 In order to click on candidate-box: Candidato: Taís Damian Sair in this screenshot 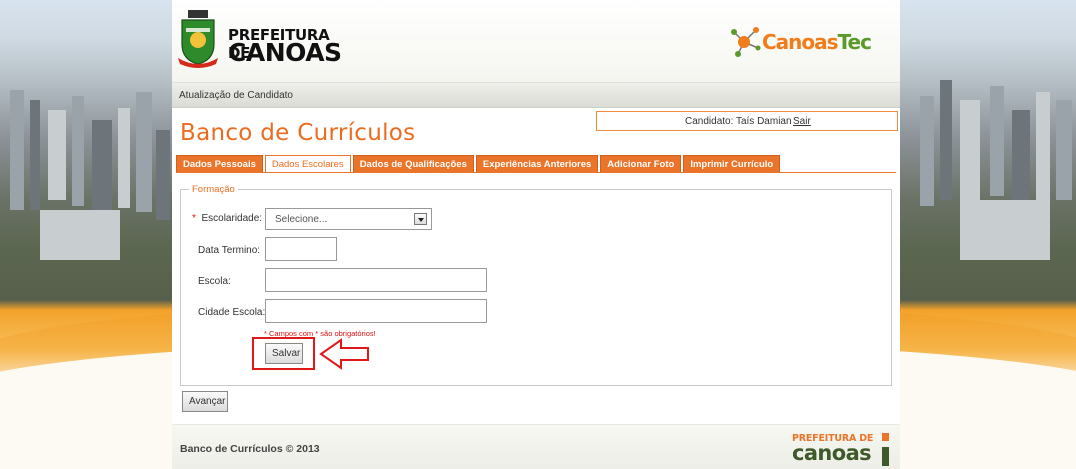, I will do `click(747, 121)`.